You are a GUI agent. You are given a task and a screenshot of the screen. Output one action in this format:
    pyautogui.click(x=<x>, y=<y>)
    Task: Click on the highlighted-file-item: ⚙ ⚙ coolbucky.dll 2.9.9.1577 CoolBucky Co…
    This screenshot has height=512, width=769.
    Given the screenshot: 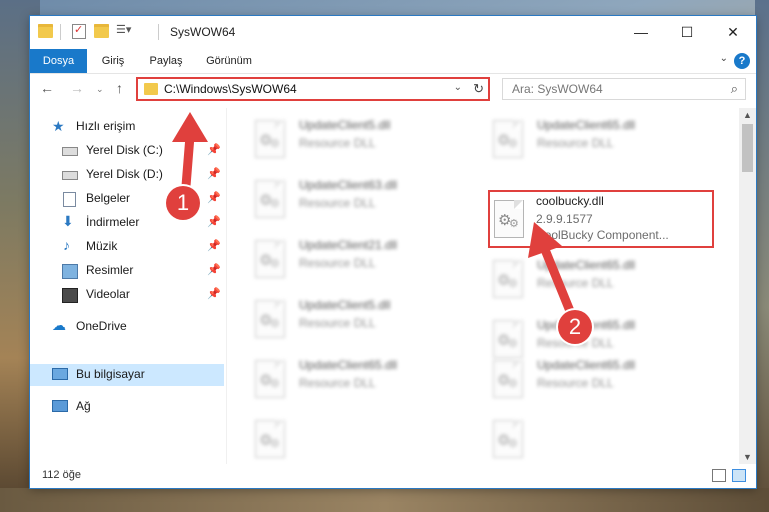 What is the action you would take?
    pyautogui.click(x=601, y=219)
    